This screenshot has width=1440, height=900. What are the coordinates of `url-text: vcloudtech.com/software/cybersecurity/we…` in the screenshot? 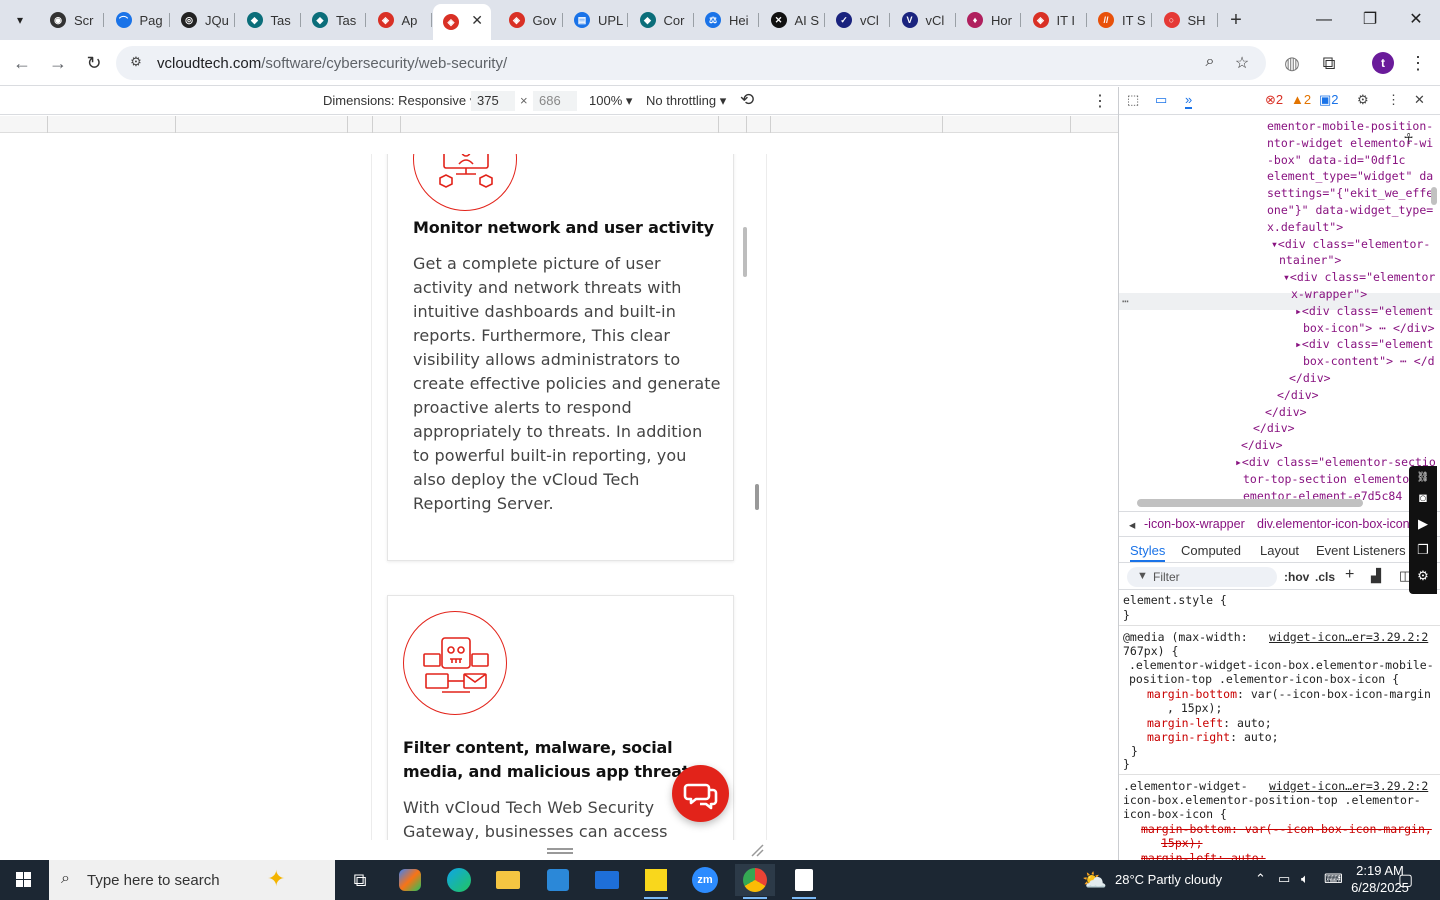 It's located at (332, 63).